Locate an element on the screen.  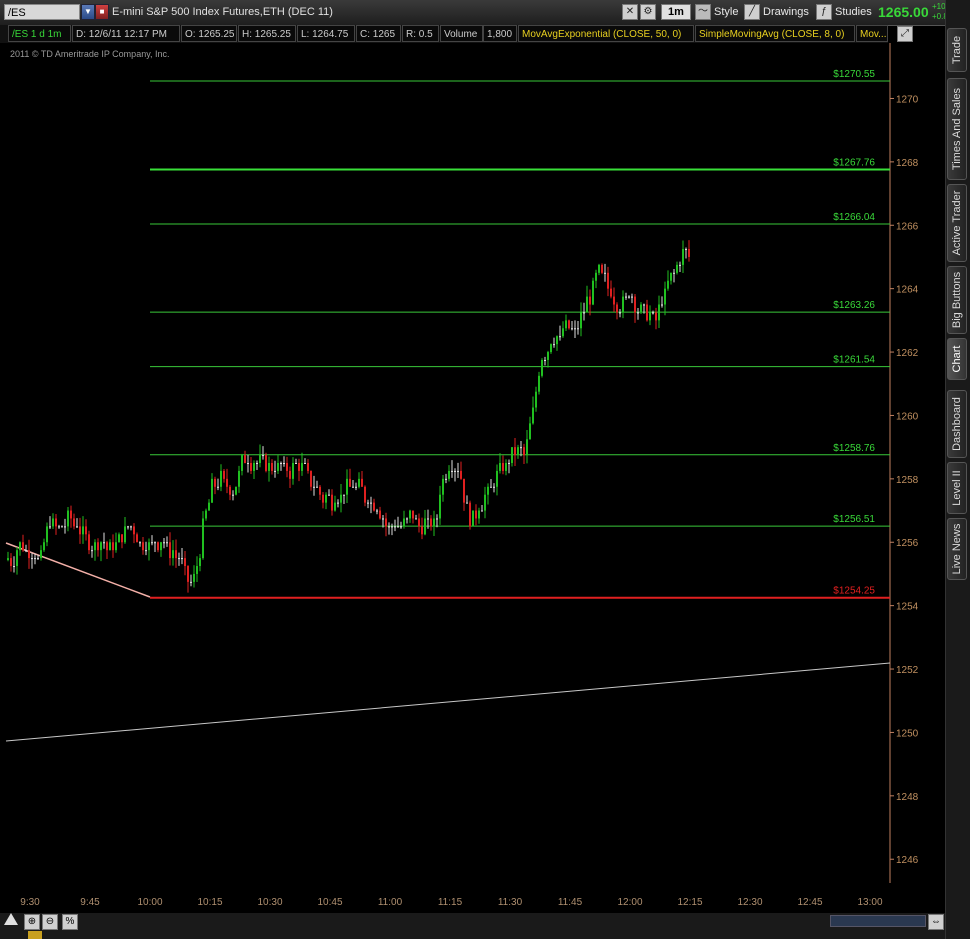
bar-high: H: 1265.25 is located at coordinates (267, 33).